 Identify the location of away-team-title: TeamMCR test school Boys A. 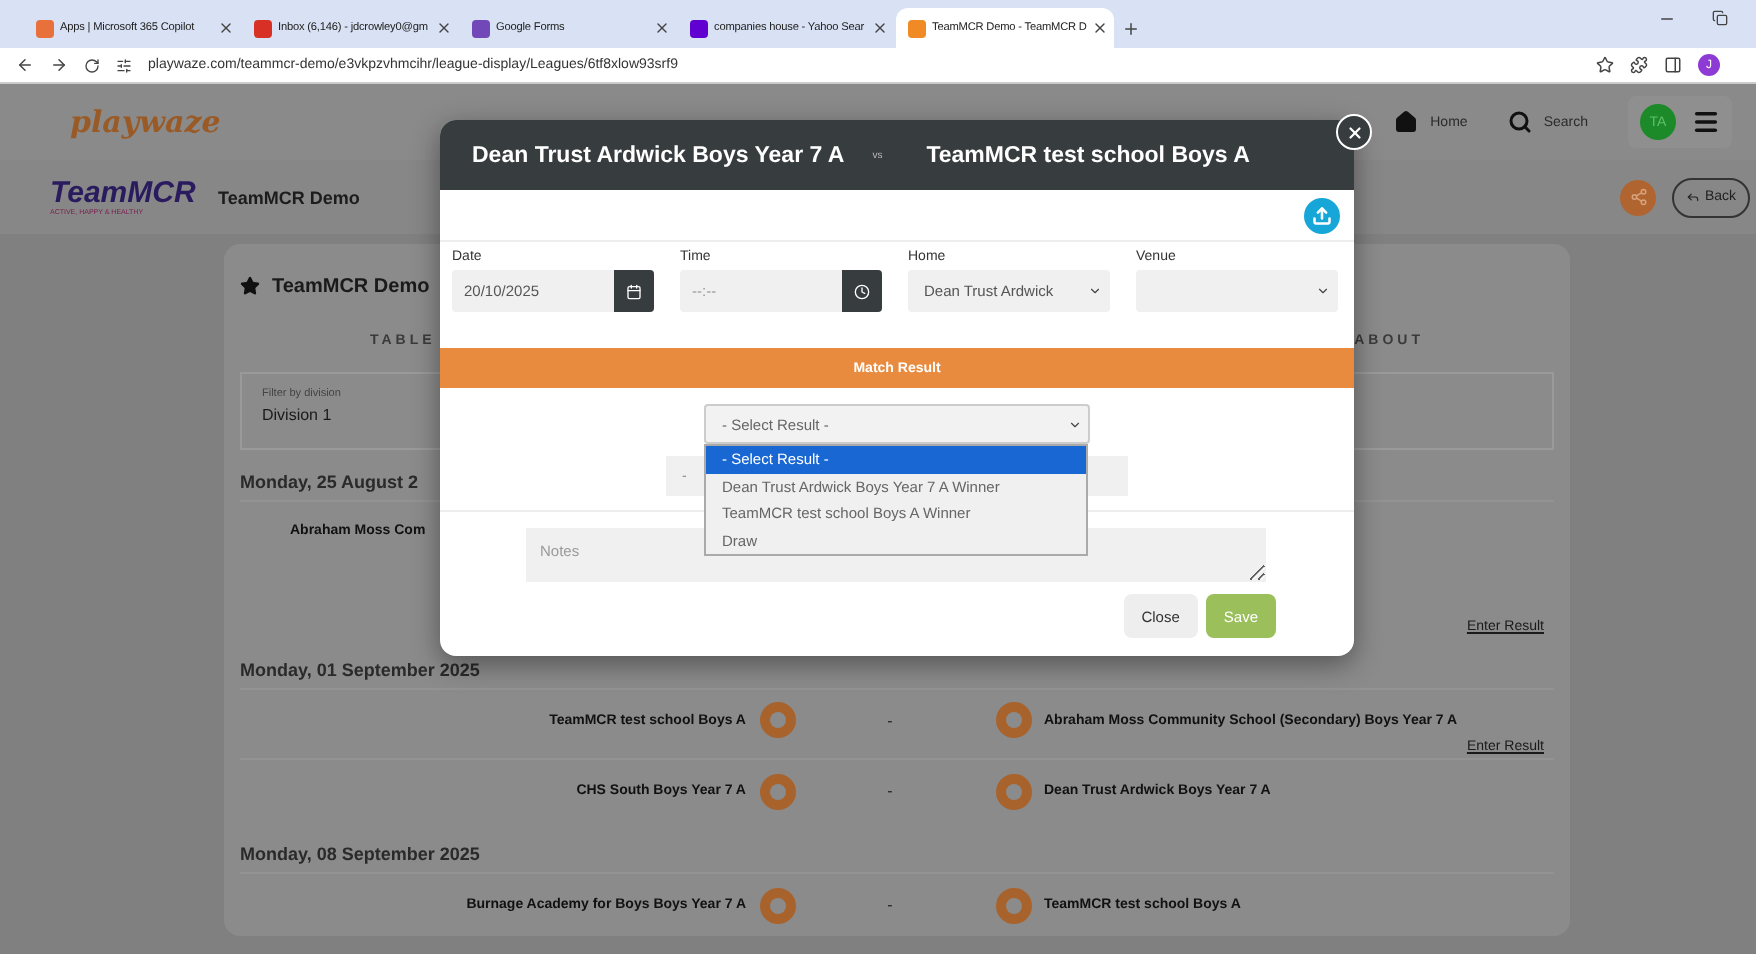
(1088, 155).